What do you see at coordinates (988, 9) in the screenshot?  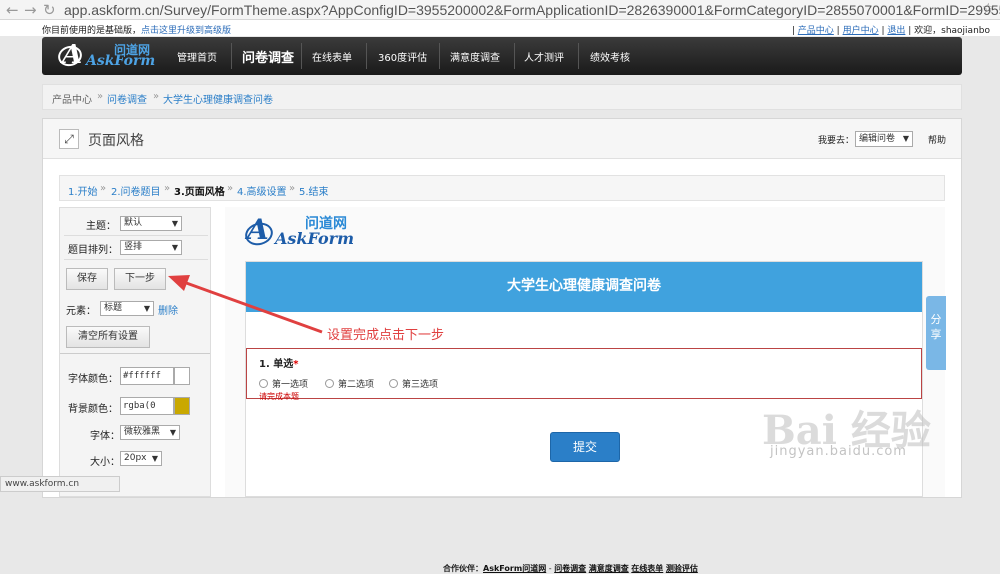 I see `bookmark-star-icon: ☆` at bounding box center [988, 9].